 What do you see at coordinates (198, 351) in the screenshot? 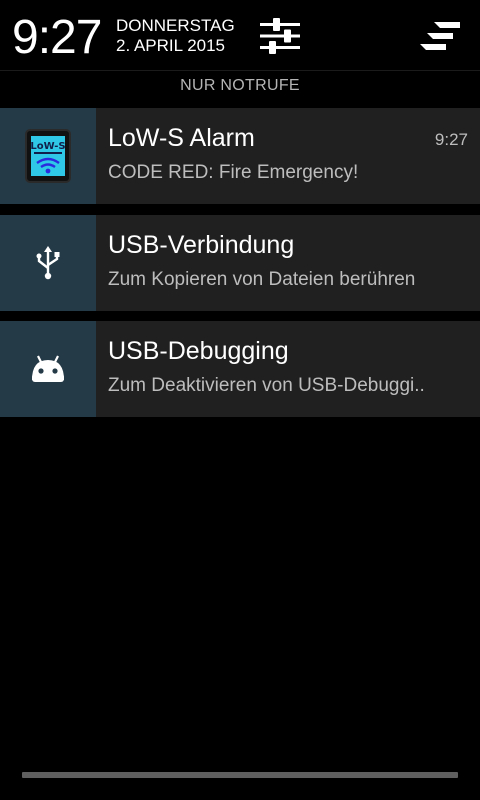
I see `notification-title: USB-Debugging` at bounding box center [198, 351].